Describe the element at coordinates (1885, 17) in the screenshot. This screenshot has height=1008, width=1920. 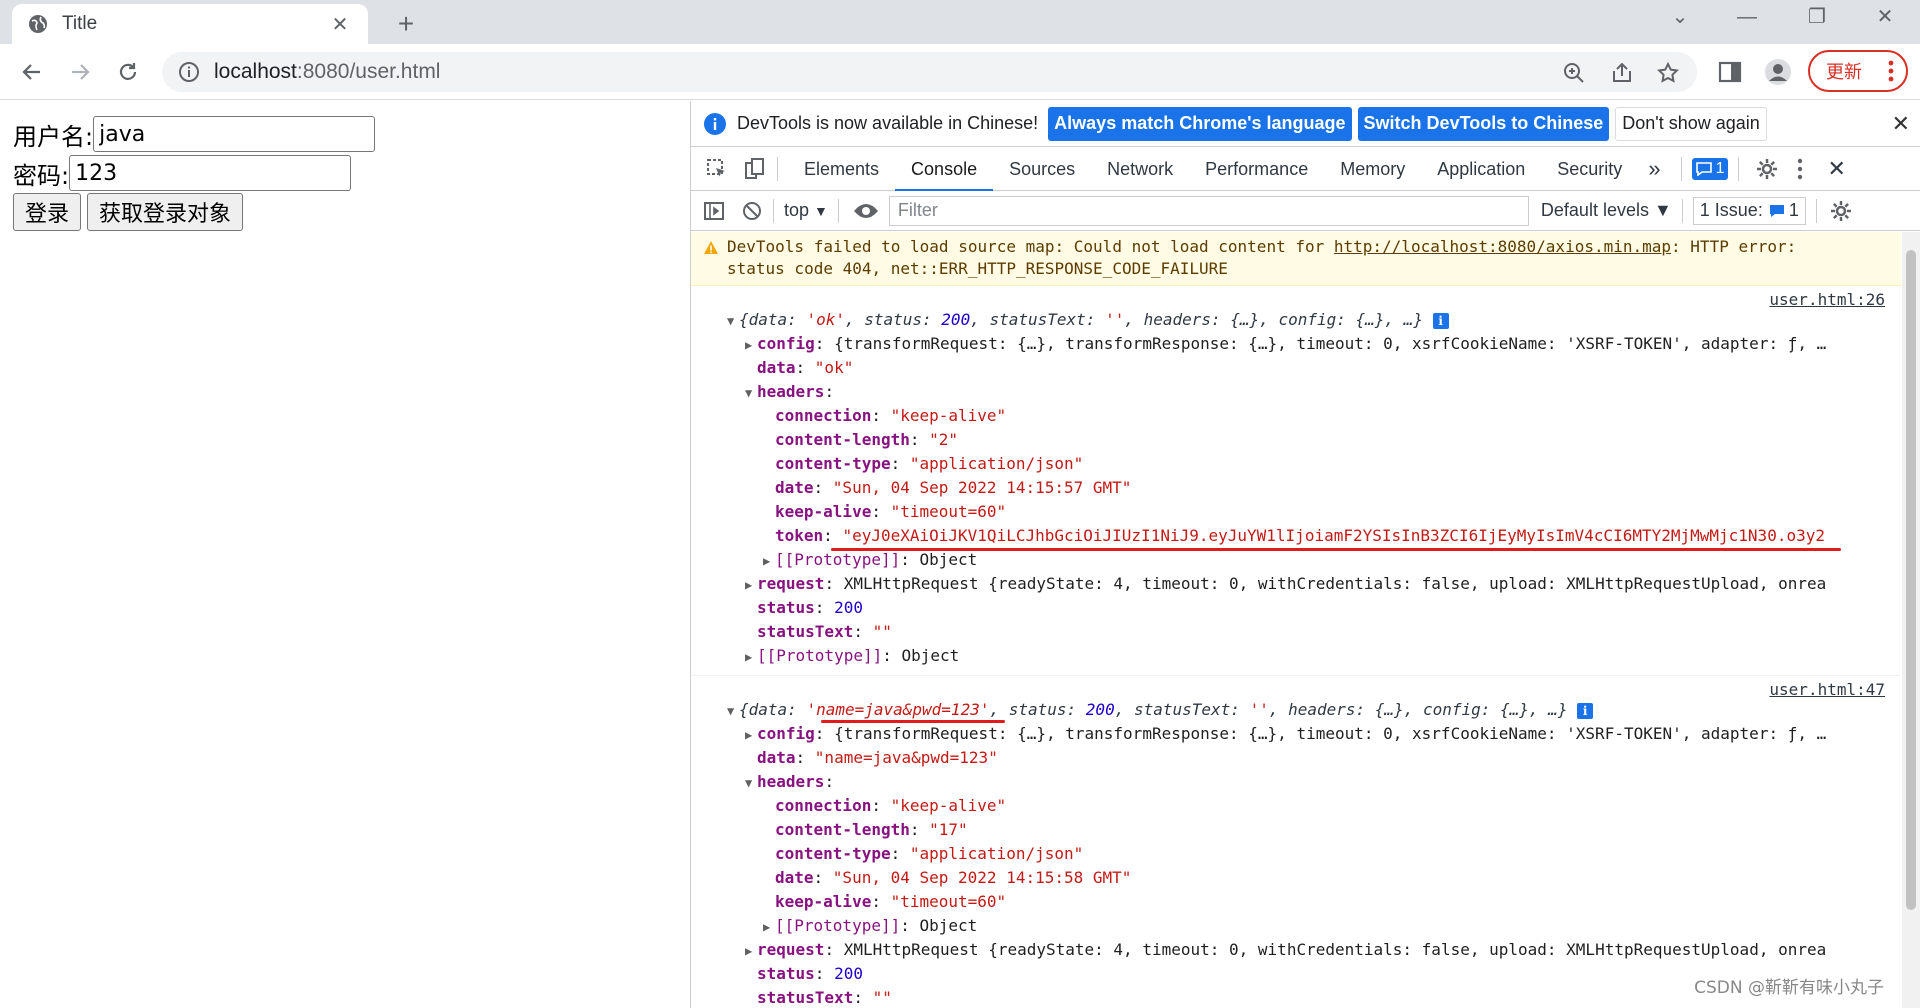
I see `close-window-button: ✕` at that location.